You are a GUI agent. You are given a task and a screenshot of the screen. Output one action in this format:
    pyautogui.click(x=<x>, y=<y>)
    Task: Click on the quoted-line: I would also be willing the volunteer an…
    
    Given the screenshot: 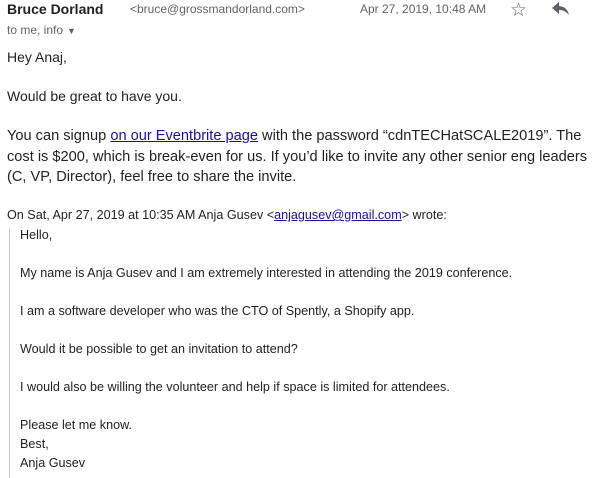 What is the action you would take?
    pyautogui.click(x=235, y=387)
    